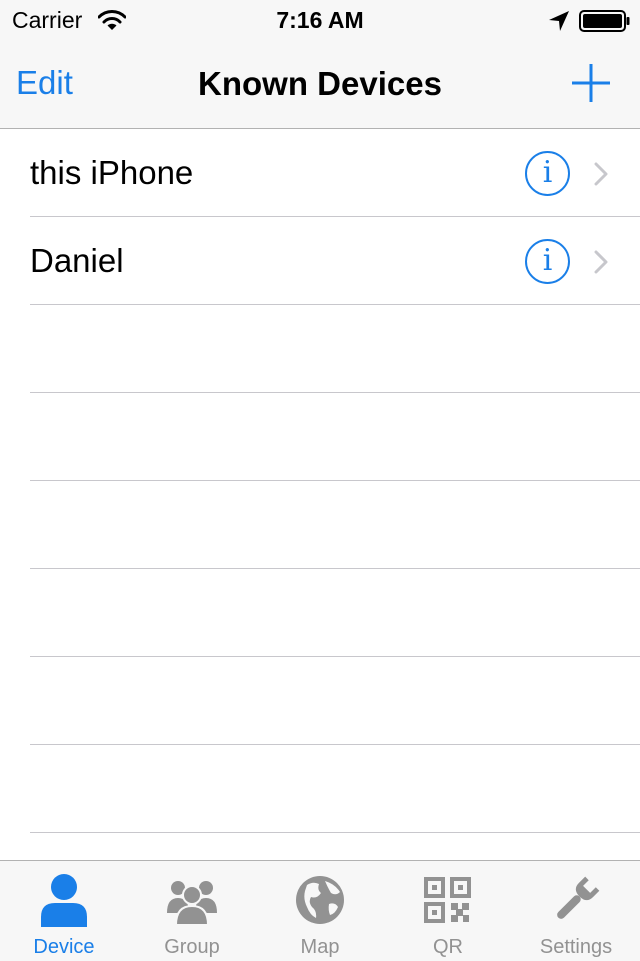 This screenshot has height=961, width=640. What do you see at coordinates (591, 83) in the screenshot?
I see `plus-icon` at bounding box center [591, 83].